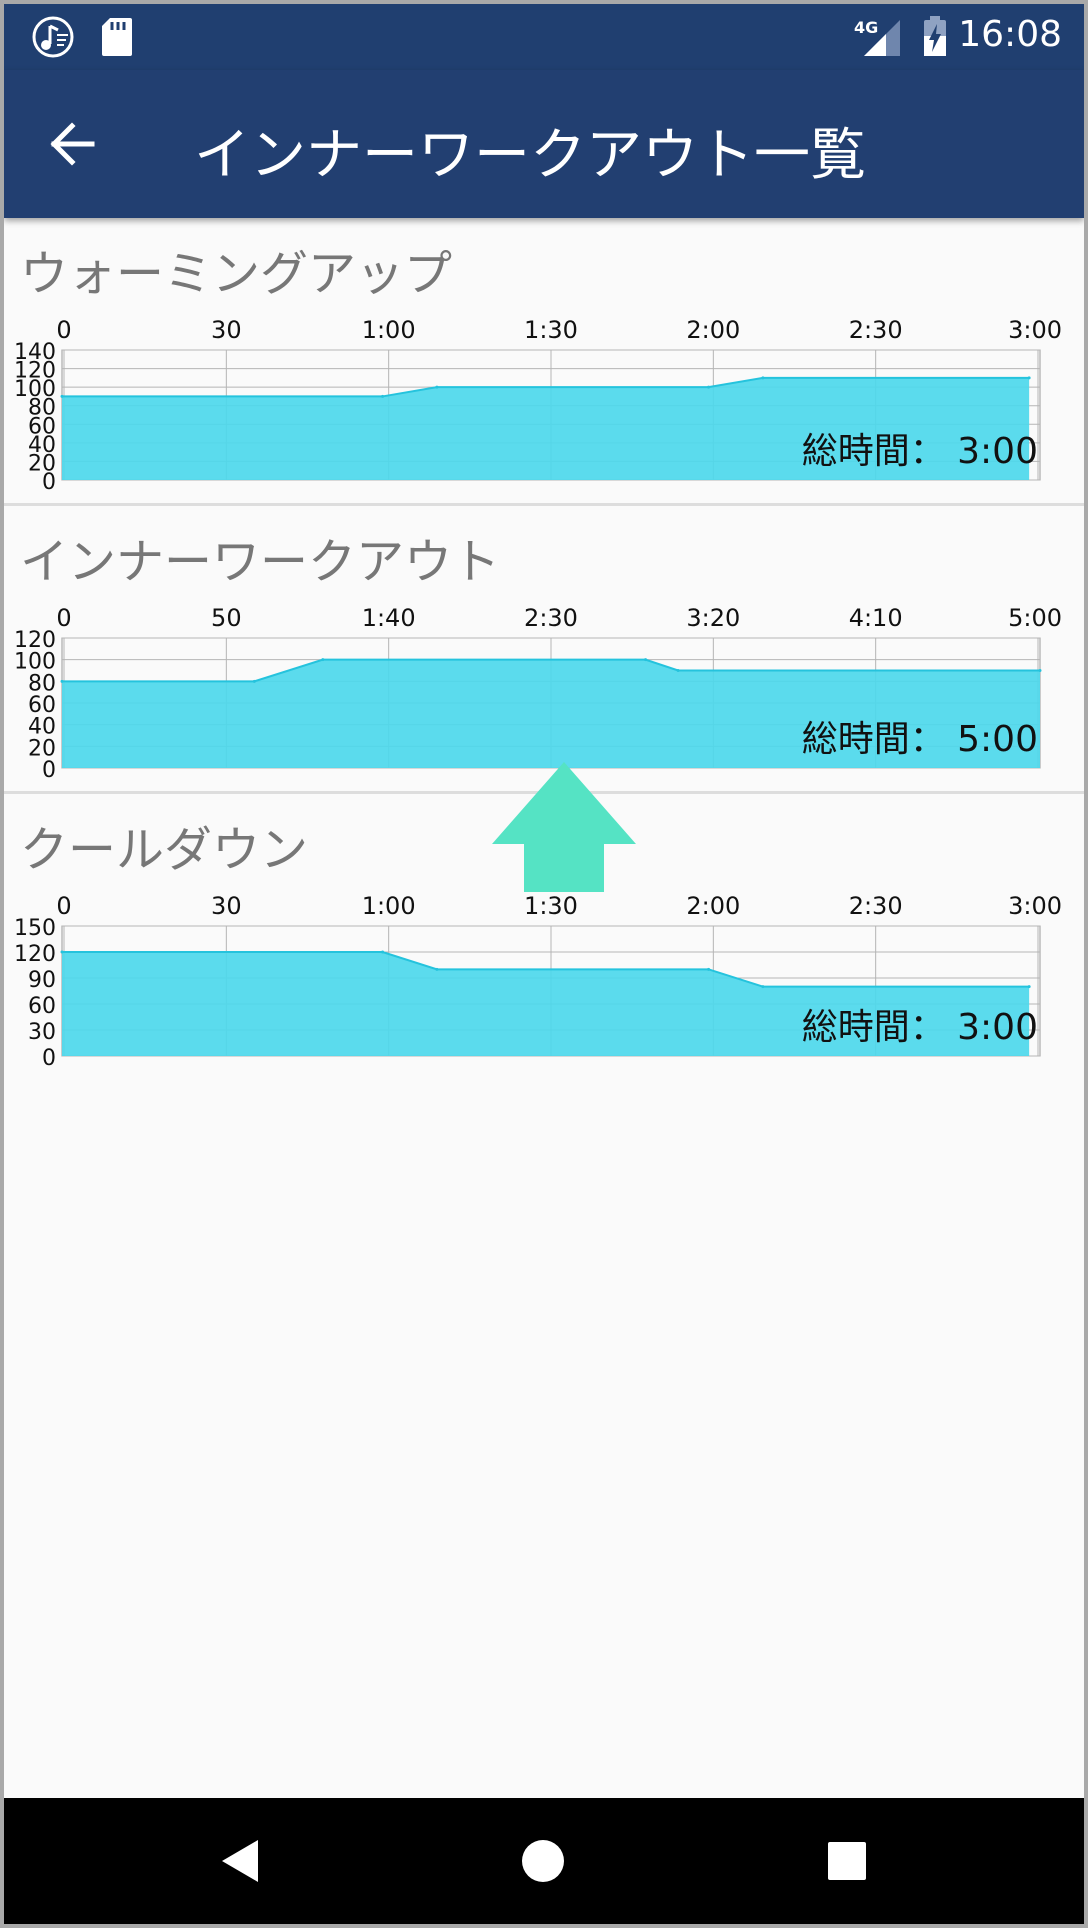 The height and width of the screenshot is (1928, 1088). Describe the element at coordinates (117, 37) in the screenshot. I see `sd-card-icon` at that location.